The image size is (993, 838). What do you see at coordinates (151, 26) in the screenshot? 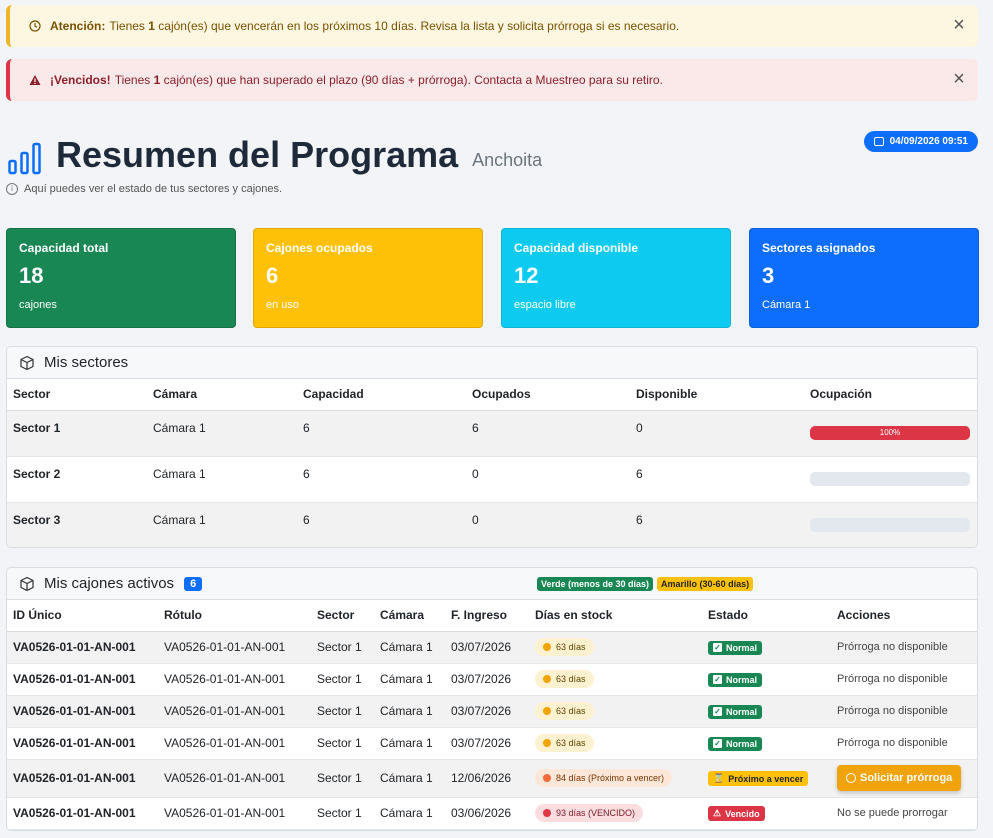
I see `warning-alert-count: 1` at bounding box center [151, 26].